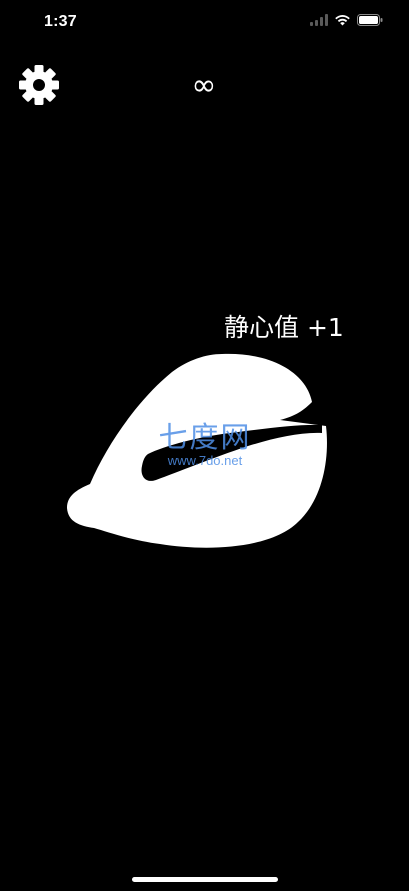 The height and width of the screenshot is (891, 409). What do you see at coordinates (205, 879) in the screenshot?
I see `home-indicator` at bounding box center [205, 879].